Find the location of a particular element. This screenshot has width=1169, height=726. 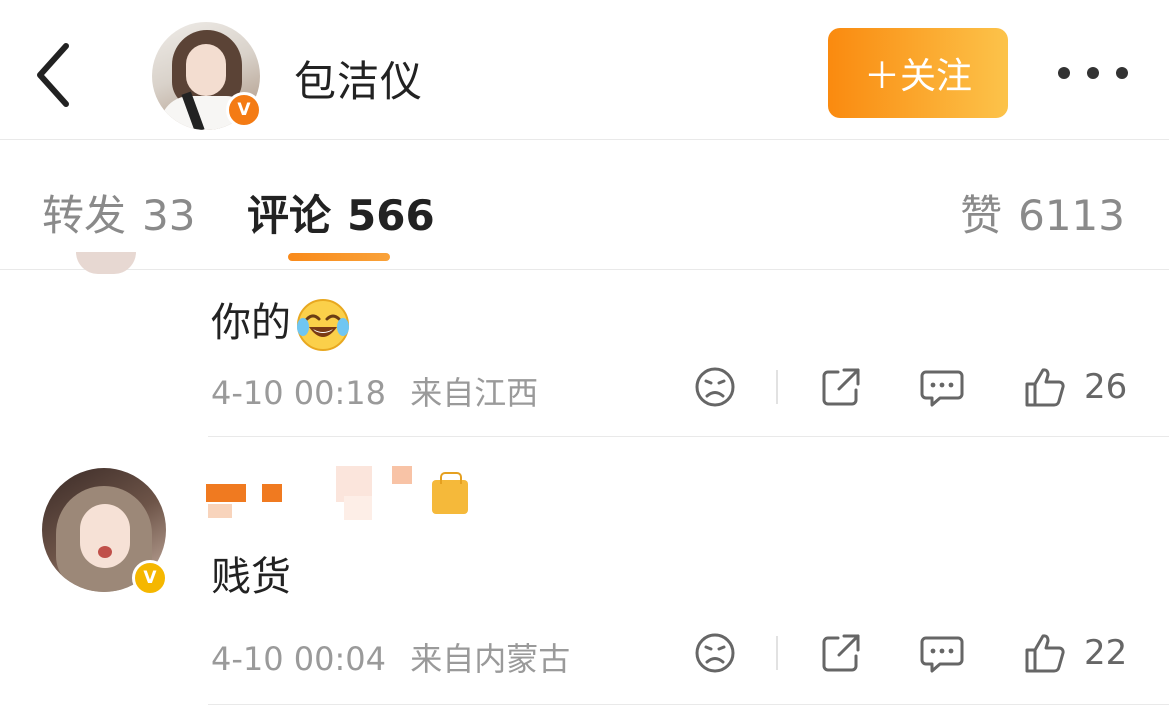

tab-likes: 赞 6113 is located at coordinates (1042, 212).